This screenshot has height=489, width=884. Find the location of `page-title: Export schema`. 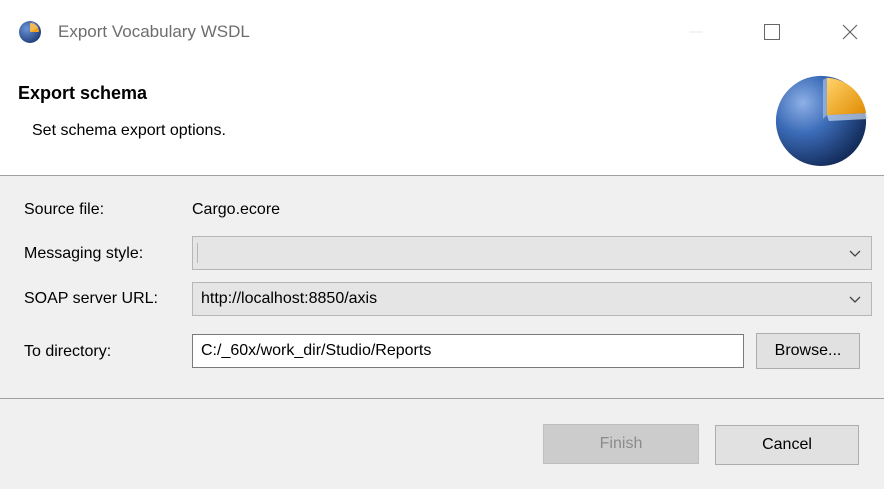

page-title: Export schema is located at coordinates (83, 93).